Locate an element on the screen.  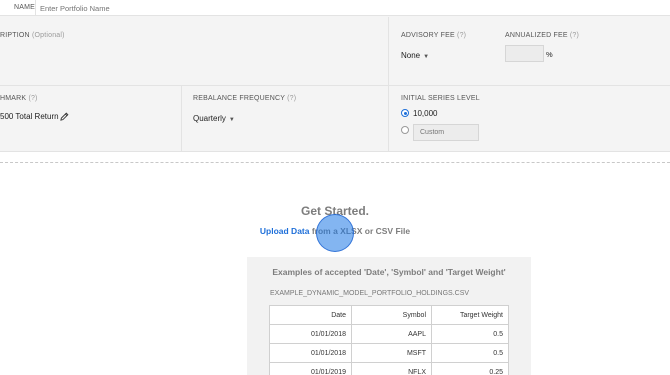
name-divider is located at coordinates (35, 8).